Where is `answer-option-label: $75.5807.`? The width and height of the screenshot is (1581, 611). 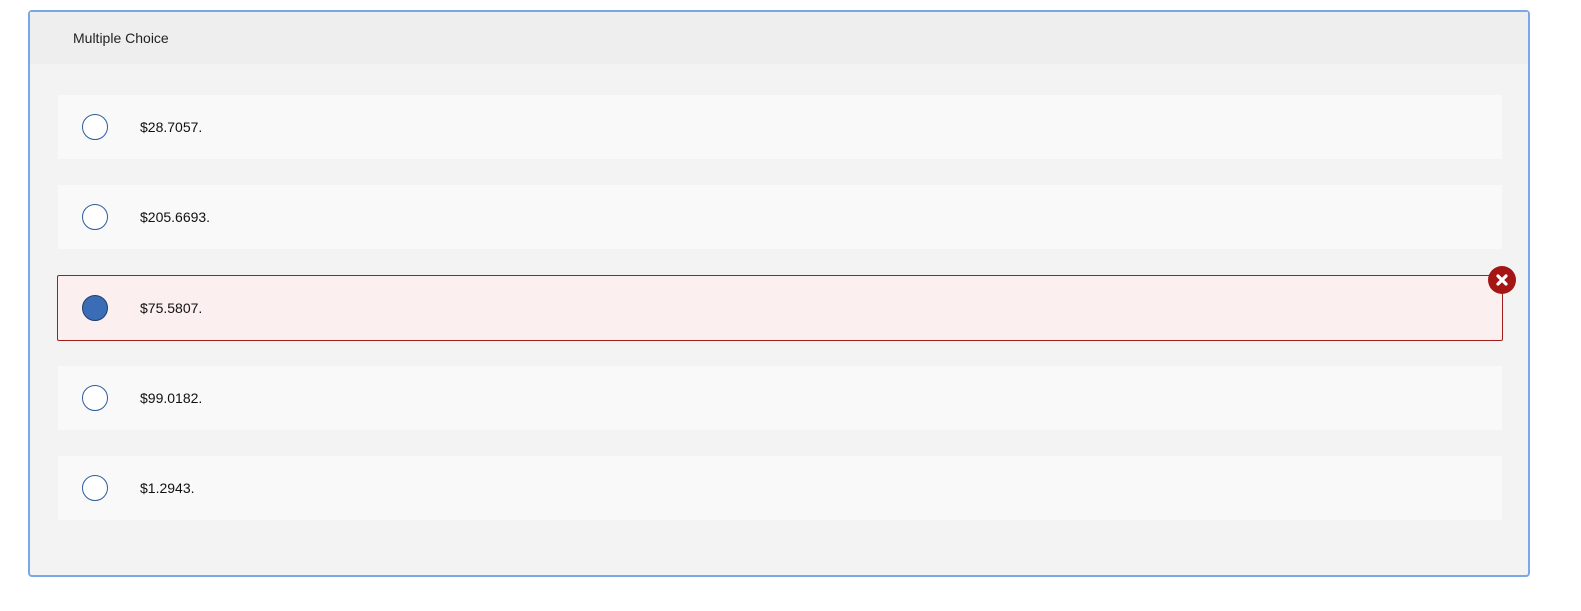
answer-option-label: $75.5807. is located at coordinates (171, 308).